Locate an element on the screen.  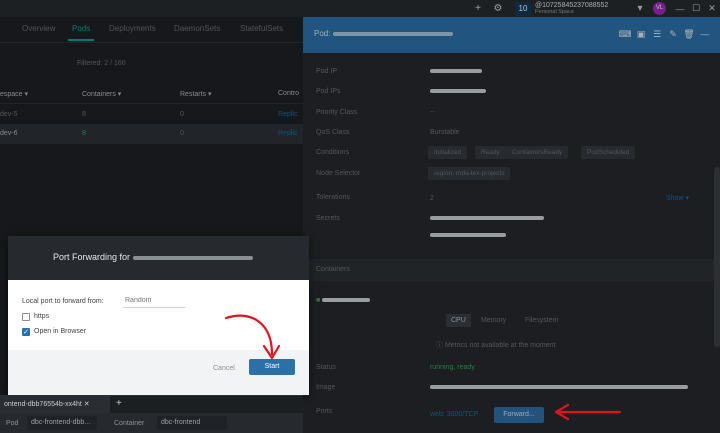
annotation-arrows is located at coordinates (423, 367).